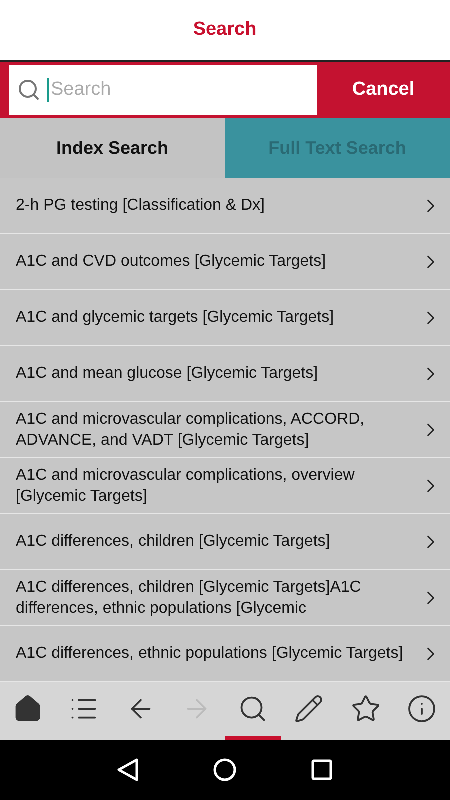 The image size is (450, 800). I want to click on recents-nav-icon, so click(322, 770).